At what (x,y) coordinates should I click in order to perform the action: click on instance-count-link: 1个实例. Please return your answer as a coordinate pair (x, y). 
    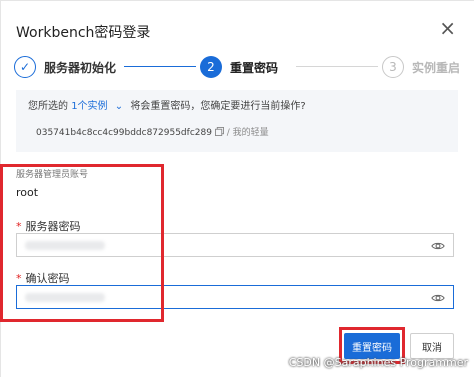
    Looking at the image, I should click on (89, 106).